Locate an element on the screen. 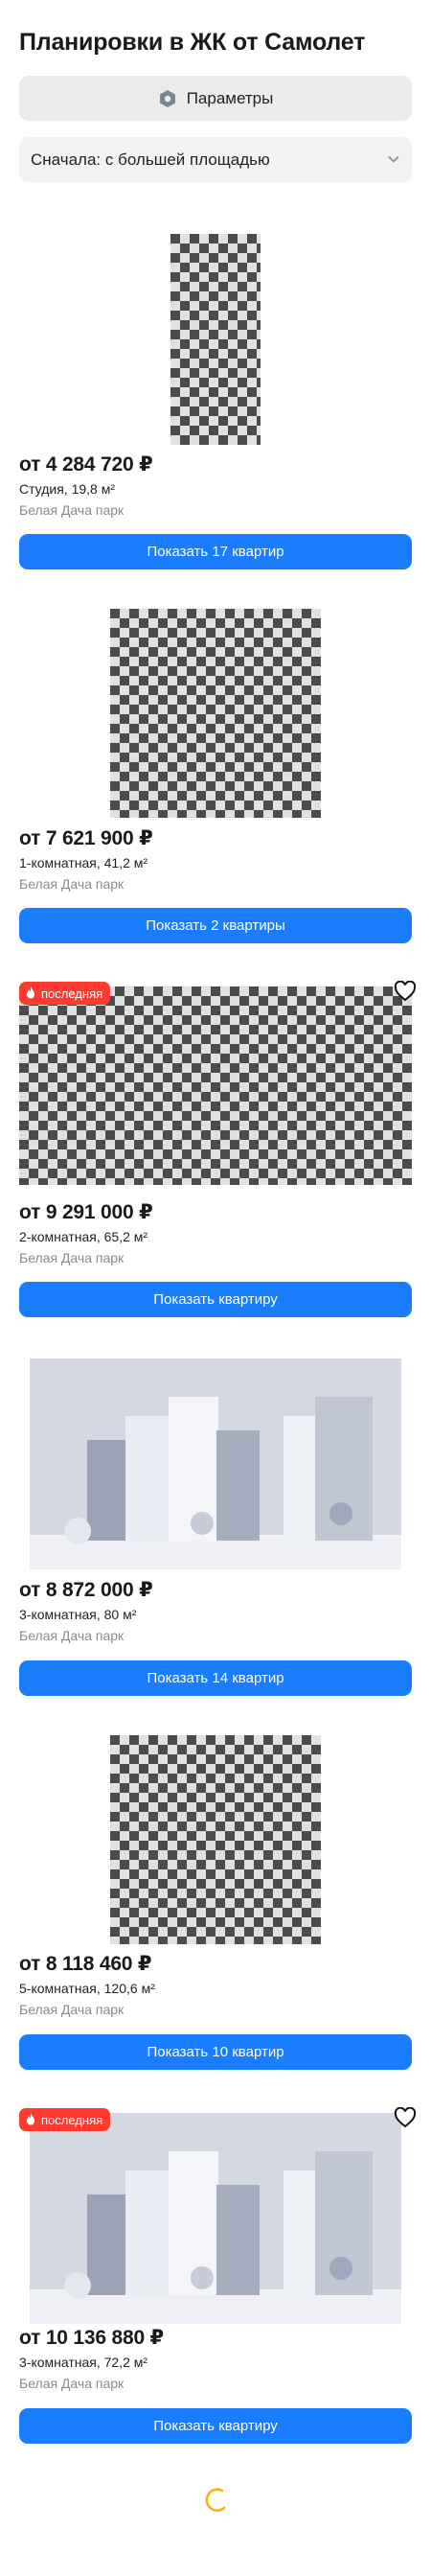 The width and height of the screenshot is (431, 2576). sort-select: Сначала: с большей площадью is located at coordinates (216, 160).